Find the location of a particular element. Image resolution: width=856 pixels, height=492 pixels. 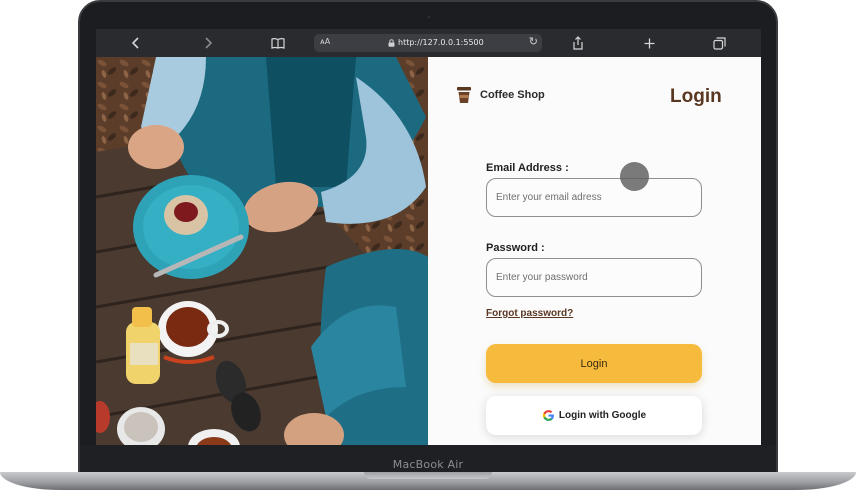

forgot-password-link: Forgot password? is located at coordinates (529, 313).